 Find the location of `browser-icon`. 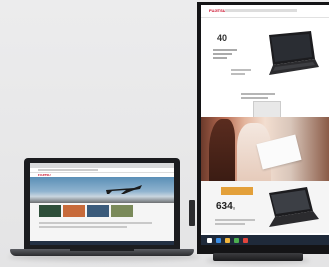

browser-icon is located at coordinates (218, 240).